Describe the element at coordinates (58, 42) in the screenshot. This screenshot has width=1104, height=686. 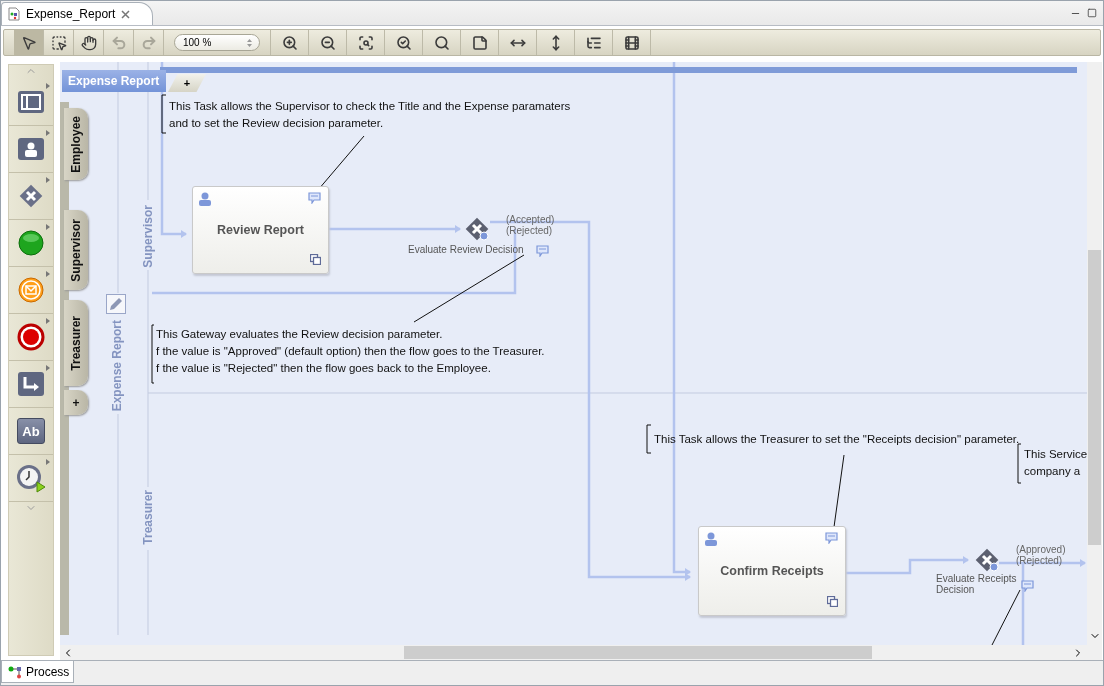
I see `marquee-icon` at that location.